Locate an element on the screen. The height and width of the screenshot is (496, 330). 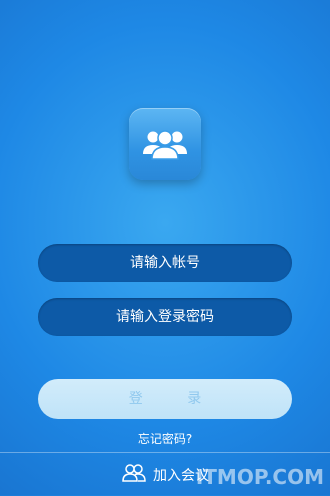
group-users-icon is located at coordinates (165, 144).